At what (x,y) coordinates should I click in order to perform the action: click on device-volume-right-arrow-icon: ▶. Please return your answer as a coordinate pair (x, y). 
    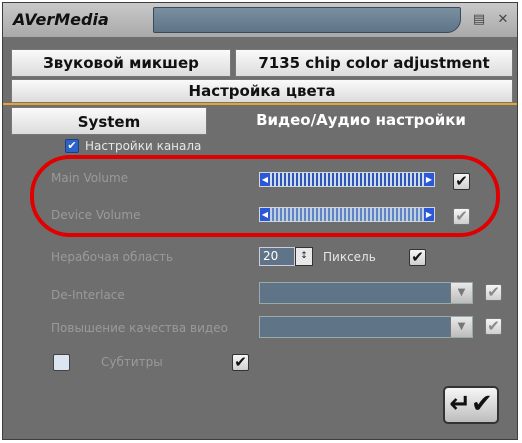
    Looking at the image, I should click on (429, 214).